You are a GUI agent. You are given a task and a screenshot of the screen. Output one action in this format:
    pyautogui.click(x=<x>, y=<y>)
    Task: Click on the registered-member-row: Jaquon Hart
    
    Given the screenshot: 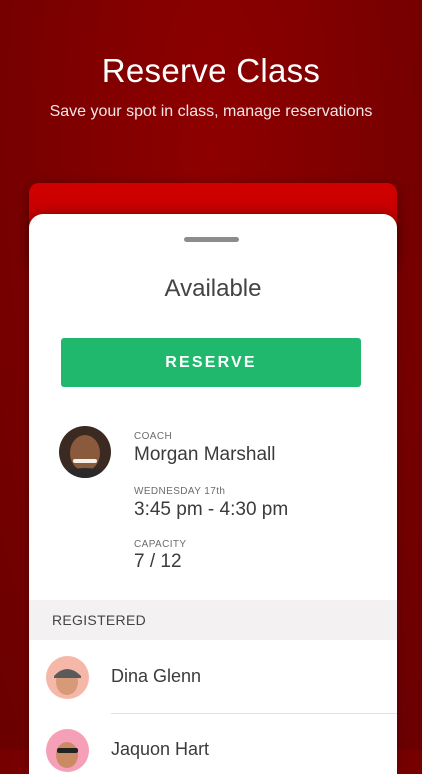 What is the action you would take?
    pyautogui.click(x=213, y=744)
    